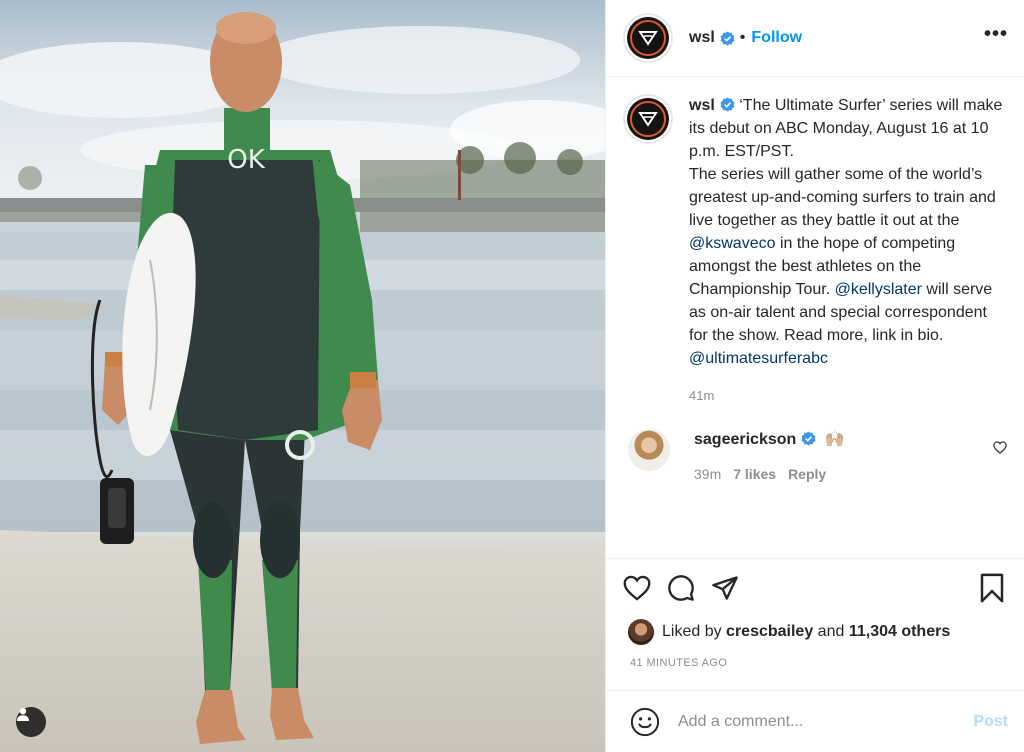 Image resolution: width=1024 pixels, height=752 pixels. What do you see at coordinates (848, 395) in the screenshot?
I see `caption-time: 41m` at bounding box center [848, 395].